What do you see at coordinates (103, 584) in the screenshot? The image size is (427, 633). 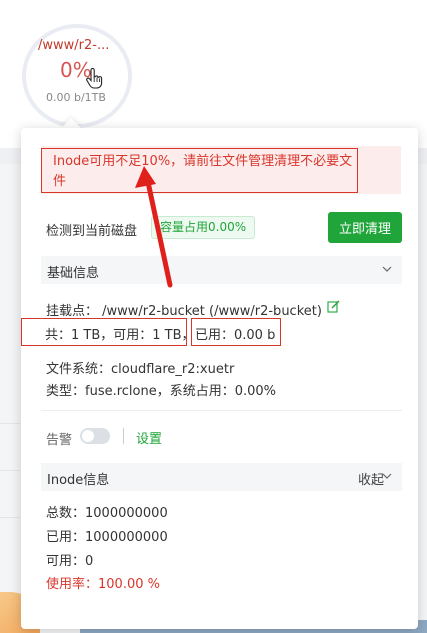 I see `inode-usage-rate: 使用率：100.00 %` at bounding box center [103, 584].